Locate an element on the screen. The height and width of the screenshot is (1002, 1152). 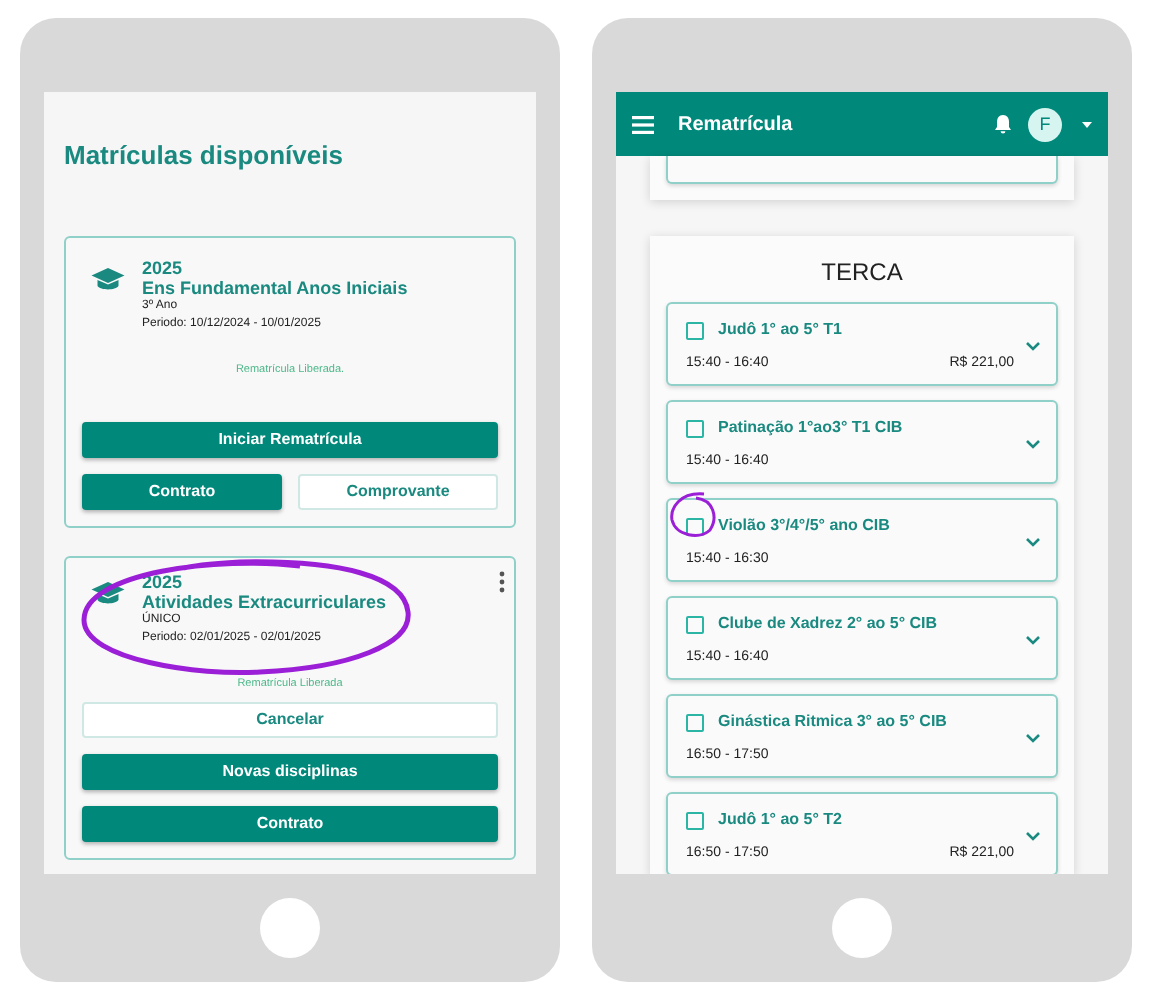
app-title: Rematrícula is located at coordinates (736, 125).